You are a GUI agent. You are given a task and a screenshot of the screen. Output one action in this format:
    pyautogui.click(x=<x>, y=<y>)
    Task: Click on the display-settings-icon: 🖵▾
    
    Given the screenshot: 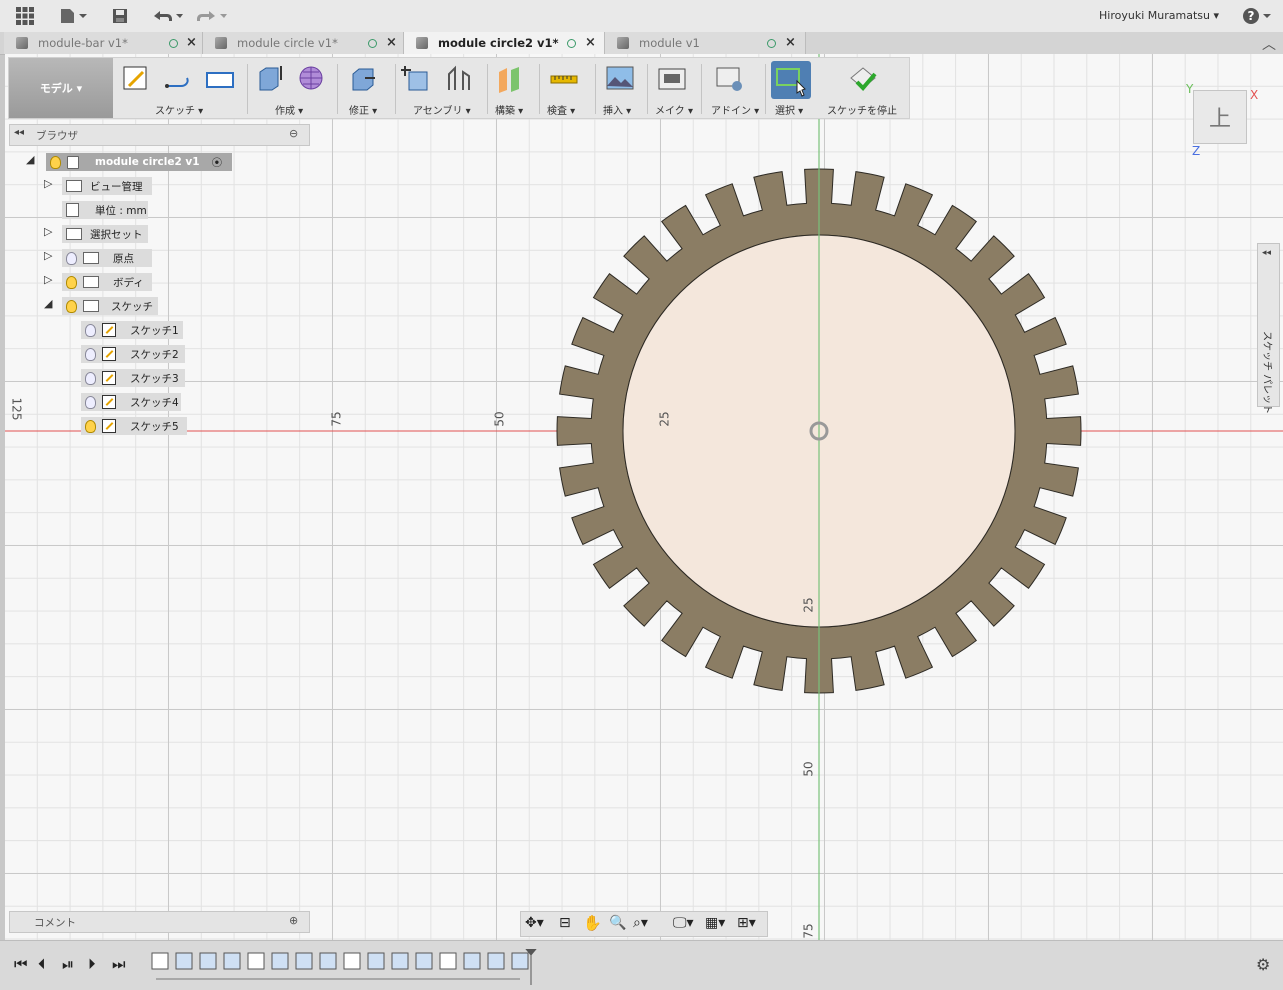 What is the action you would take?
    pyautogui.click(x=683, y=923)
    